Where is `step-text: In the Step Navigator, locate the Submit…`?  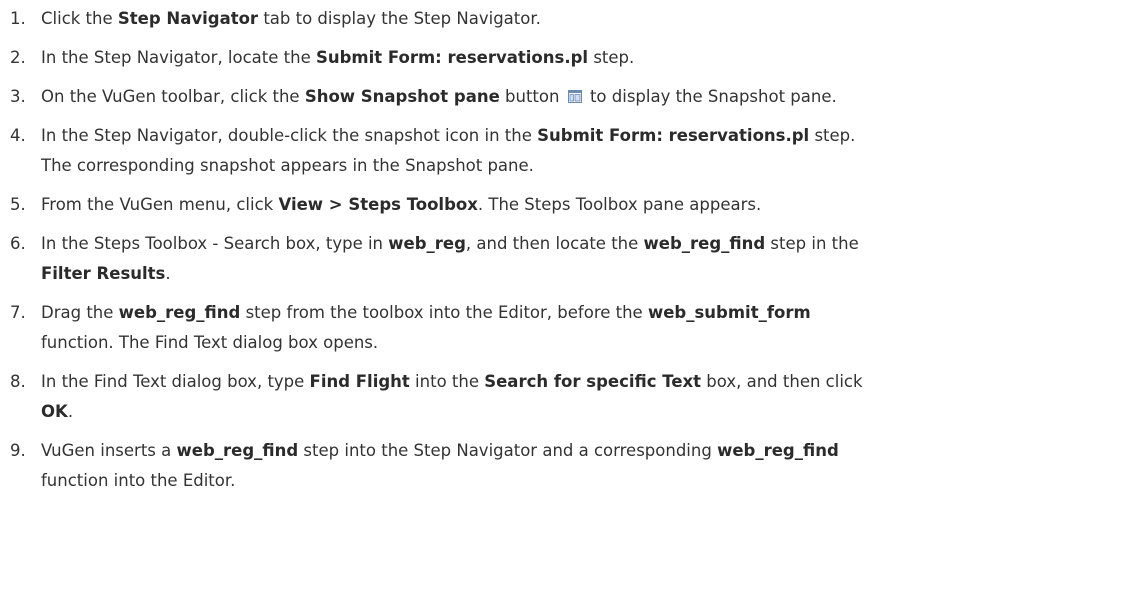
step-text: In the Step Navigator, locate the Submit… is located at coordinates (337, 57).